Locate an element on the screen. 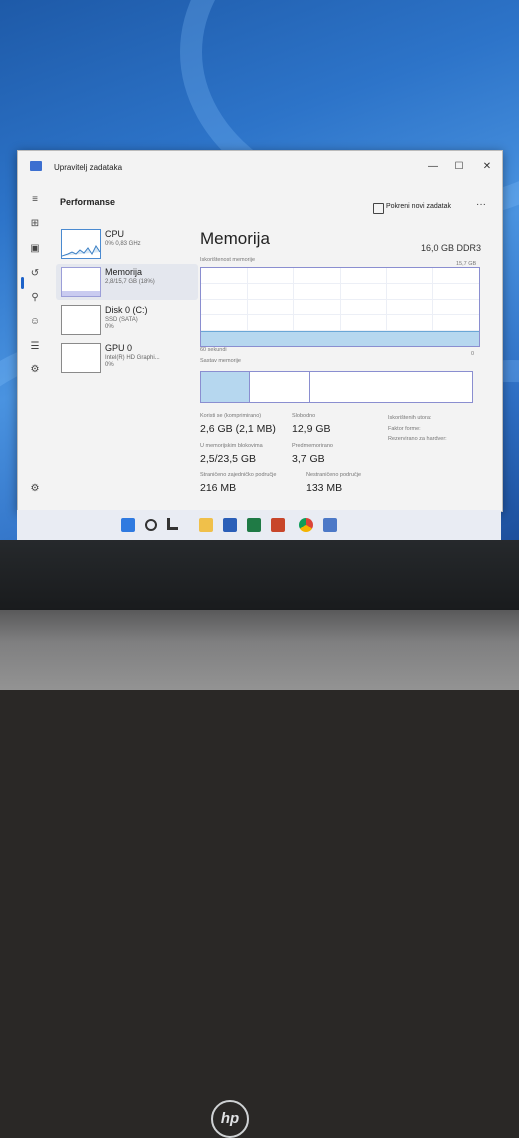 The height and width of the screenshot is (1138, 519). new-task-icon is located at coordinates (378, 208).